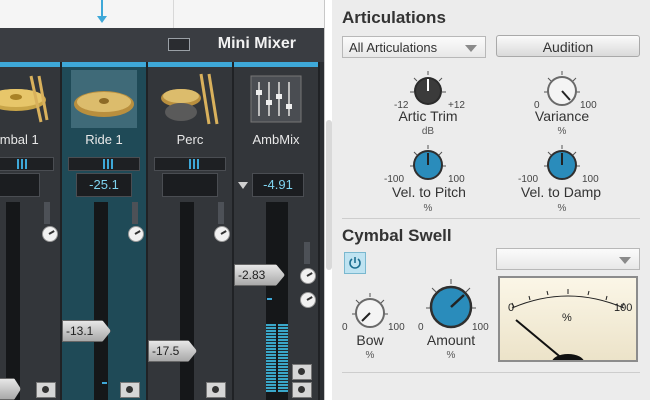  What do you see at coordinates (428, 208) in the screenshot?
I see `vel-to-pitch-unit: %` at bounding box center [428, 208].